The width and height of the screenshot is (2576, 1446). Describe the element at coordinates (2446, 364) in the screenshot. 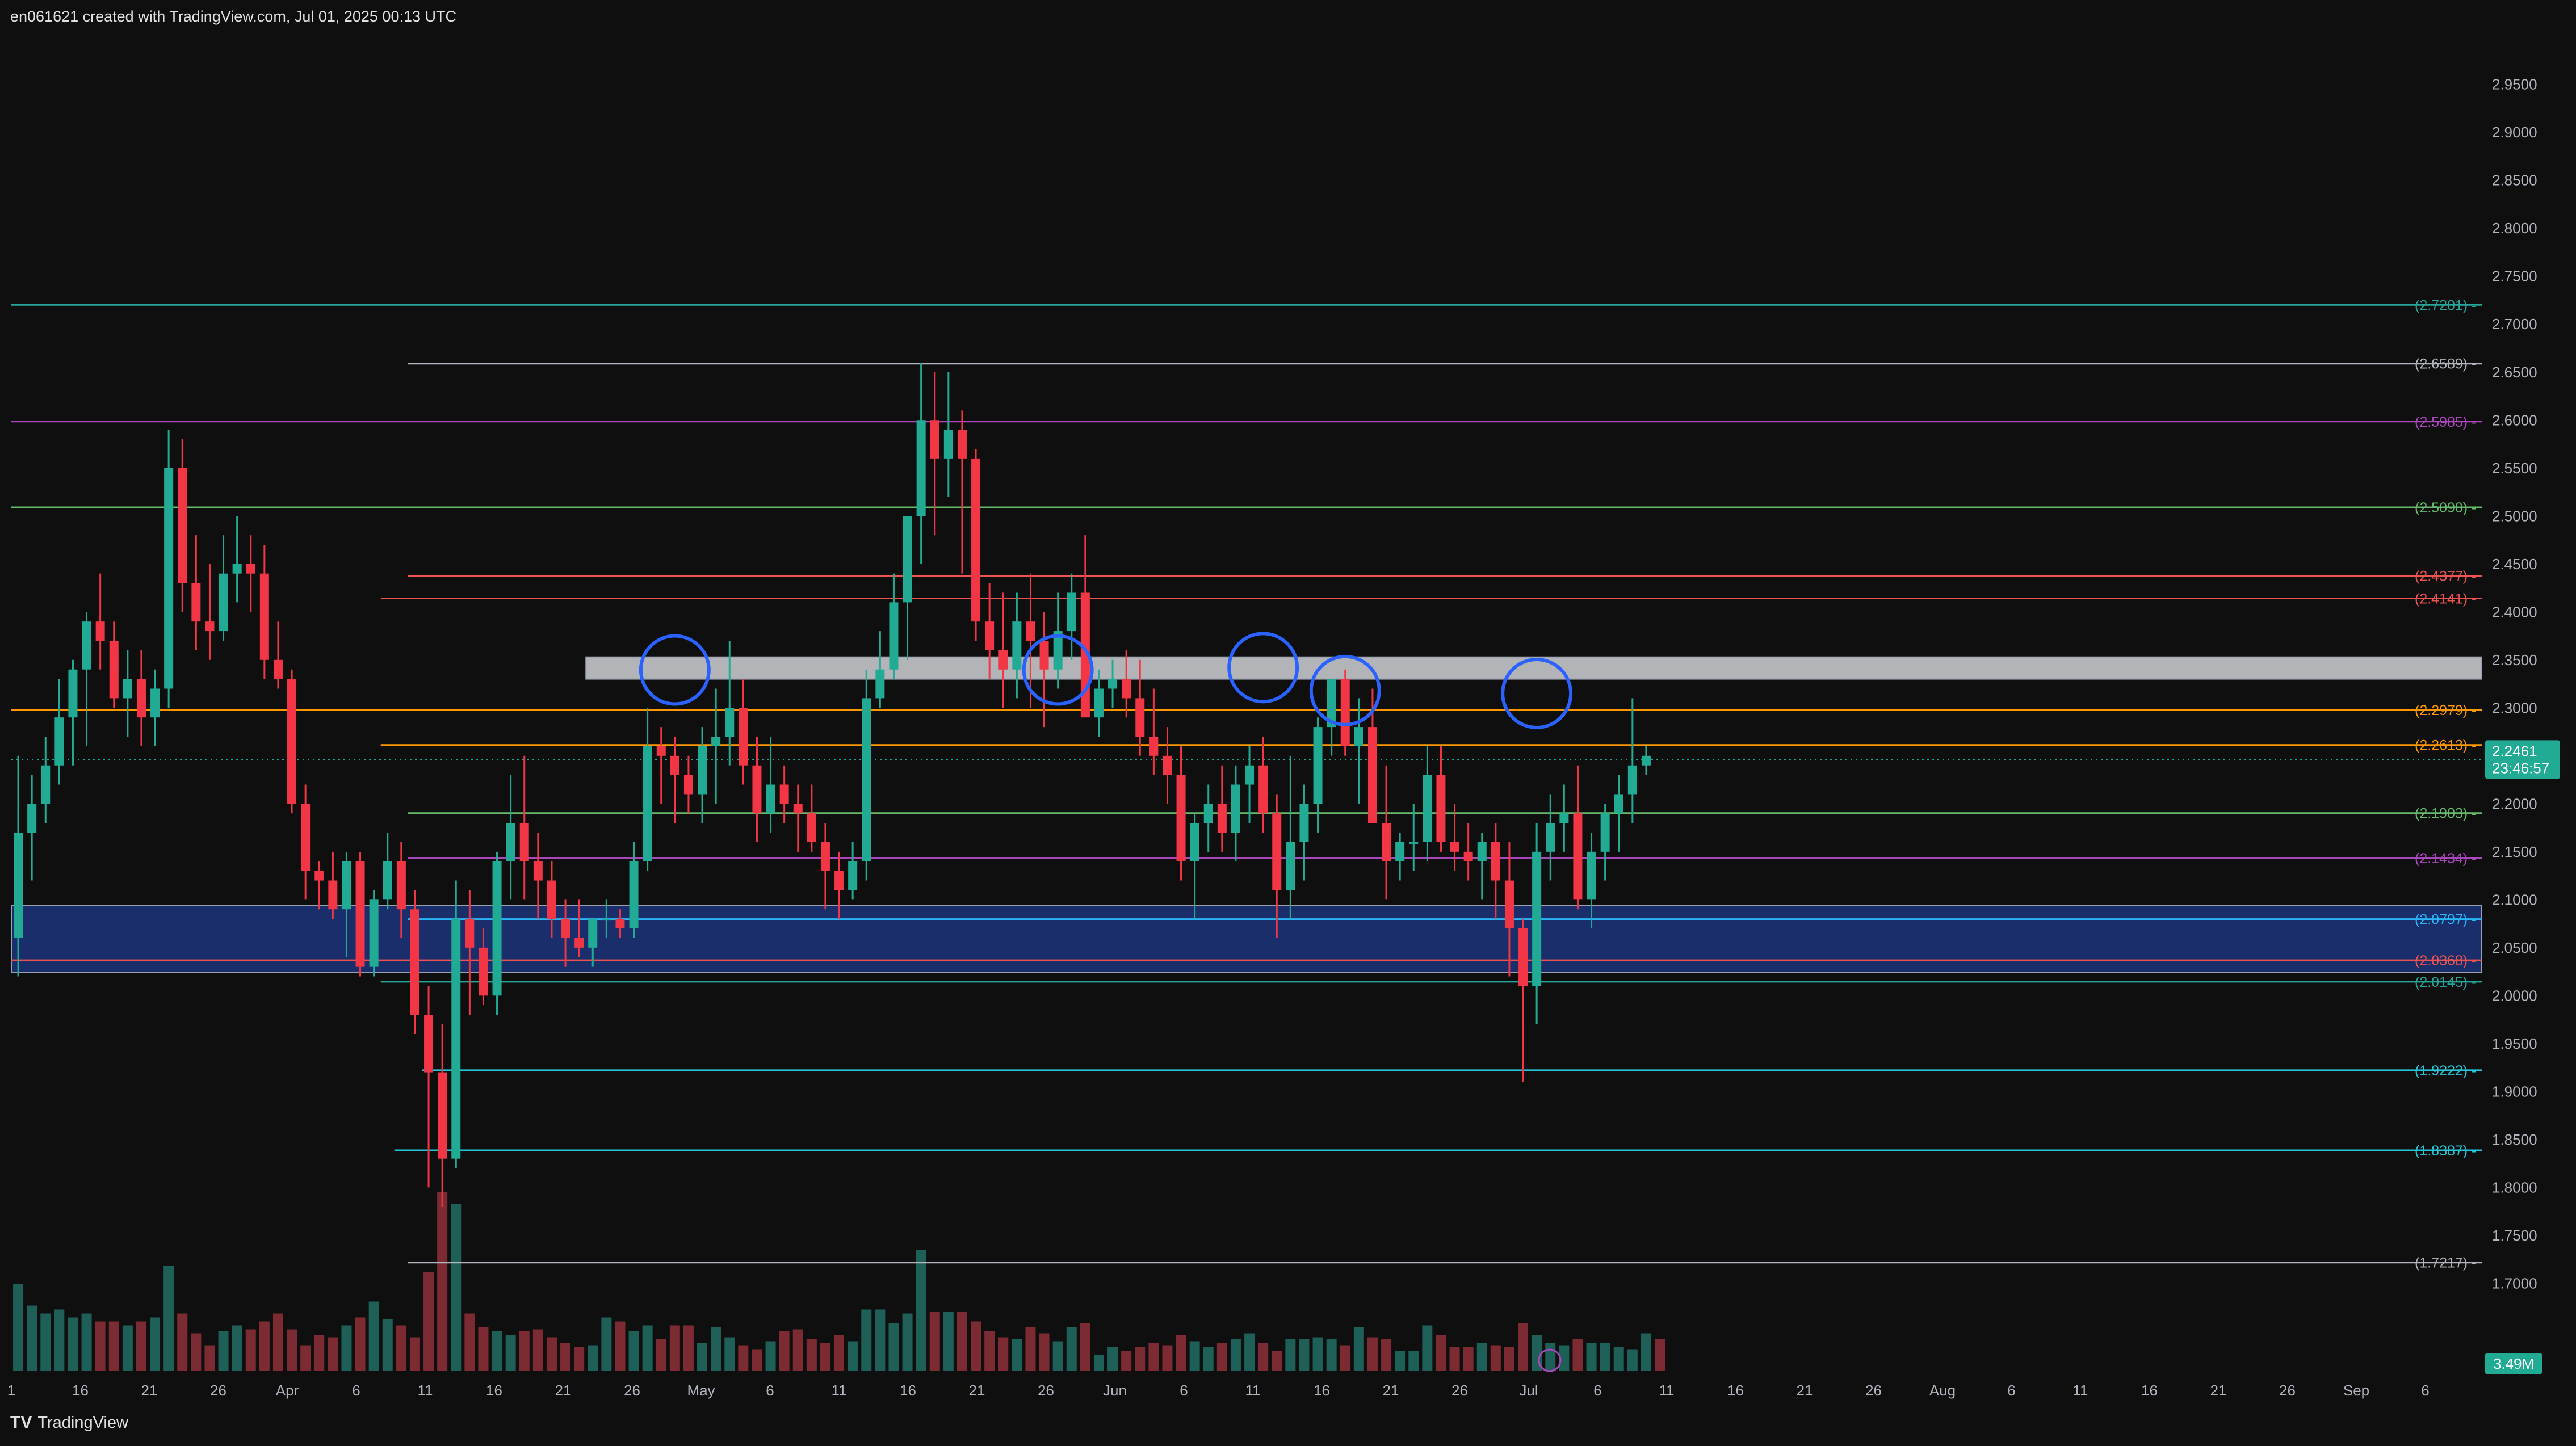

I see `level-label: (2.6589) -` at that location.